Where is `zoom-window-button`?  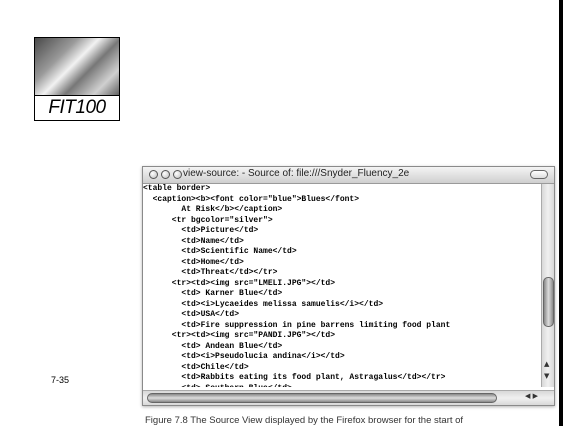 zoom-window-button is located at coordinates (177, 174).